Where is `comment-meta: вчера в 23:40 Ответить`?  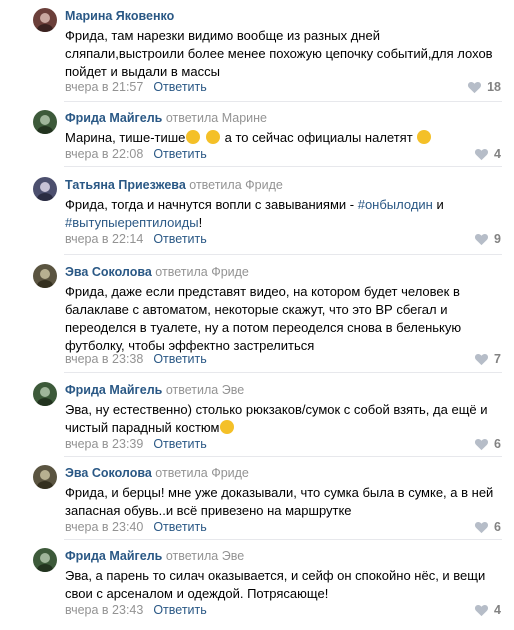
comment-meta: вчера в 23:40 Ответить is located at coordinates (136, 527).